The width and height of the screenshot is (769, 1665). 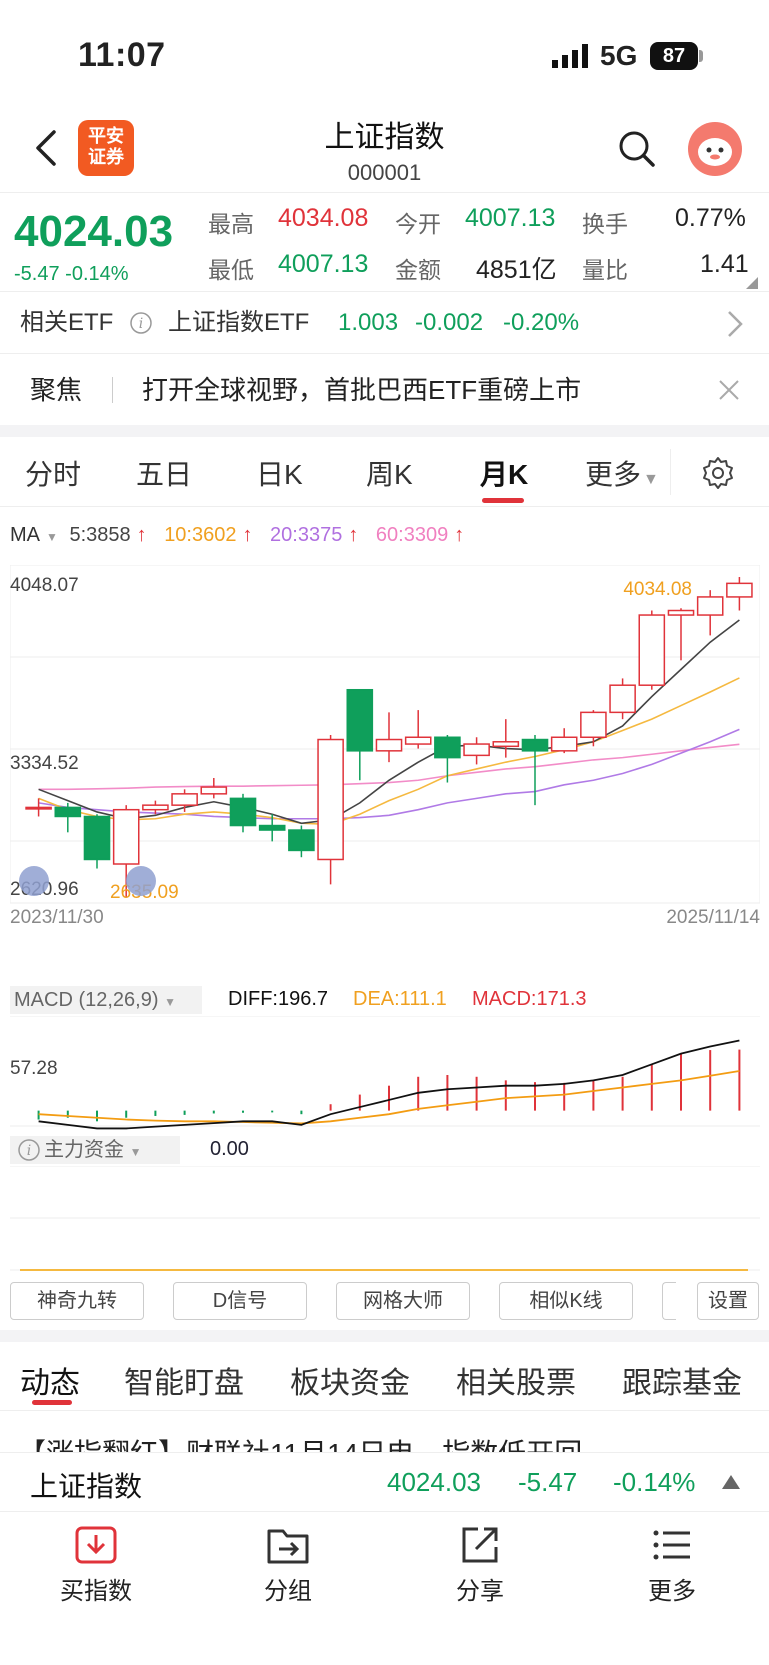 What do you see at coordinates (418, 224) in the screenshot?
I see `open-label: 今开` at bounding box center [418, 224].